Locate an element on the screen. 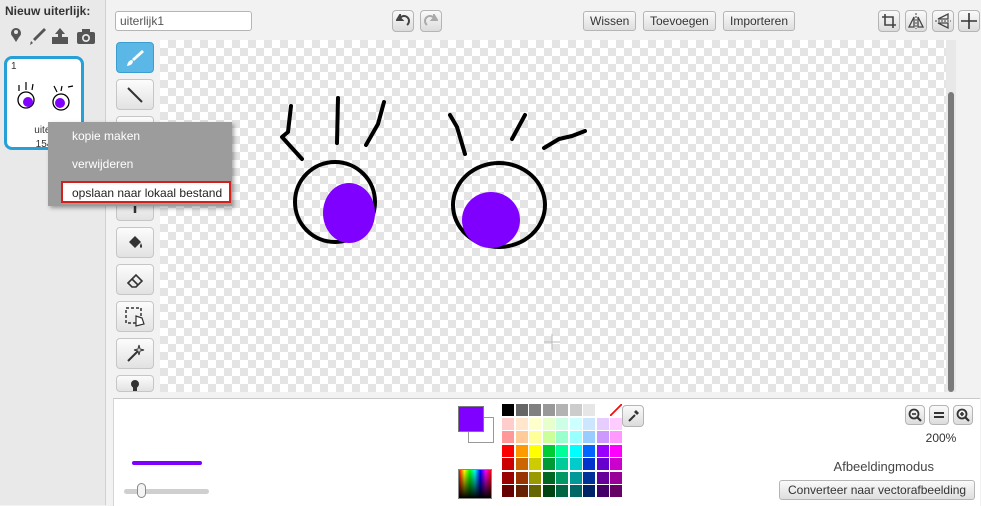 This screenshot has height=506, width=981. select-tool is located at coordinates (135, 316).